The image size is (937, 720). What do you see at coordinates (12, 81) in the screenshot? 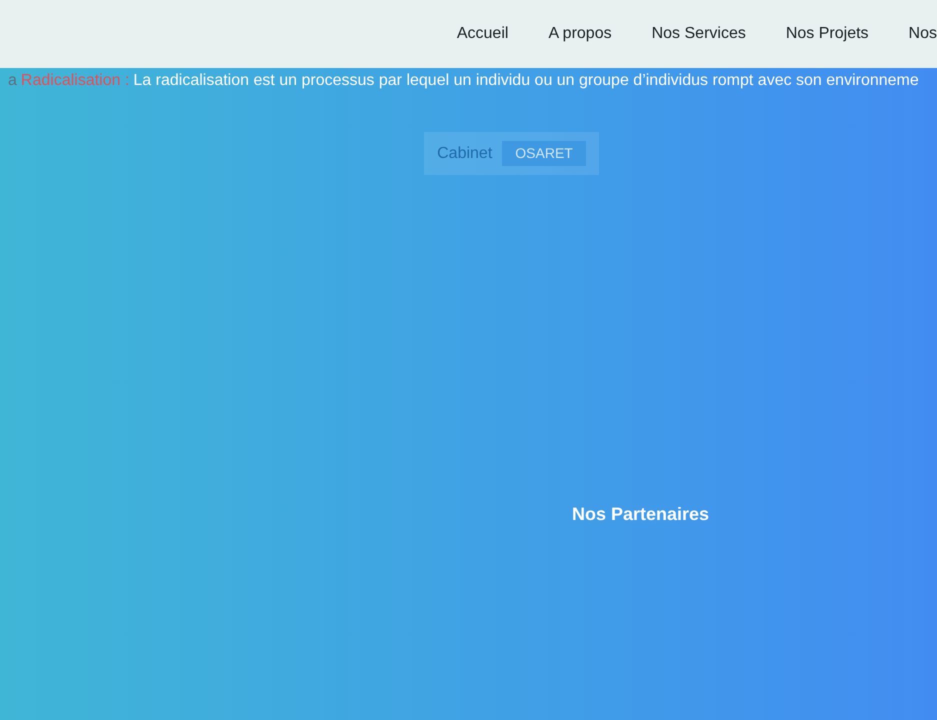
I see `ticker-prefix: a` at bounding box center [12, 81].